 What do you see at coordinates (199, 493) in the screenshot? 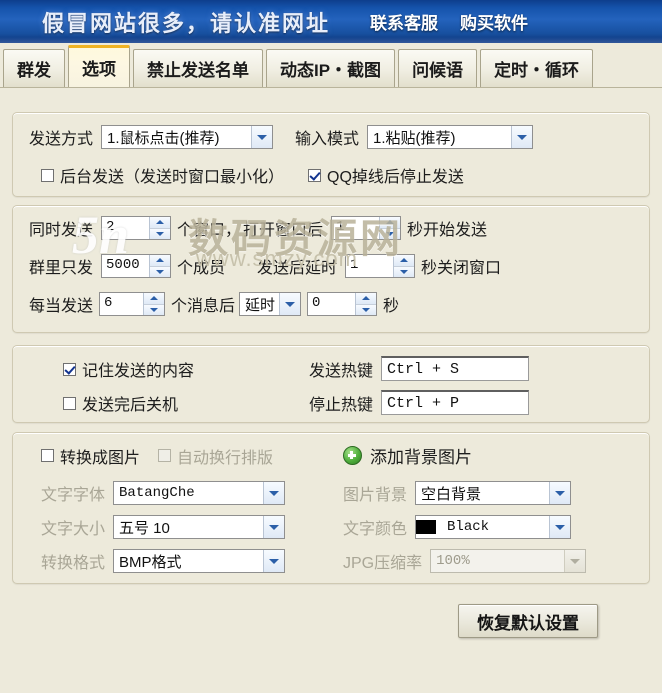
I see `font-combo: BatangChe` at bounding box center [199, 493].